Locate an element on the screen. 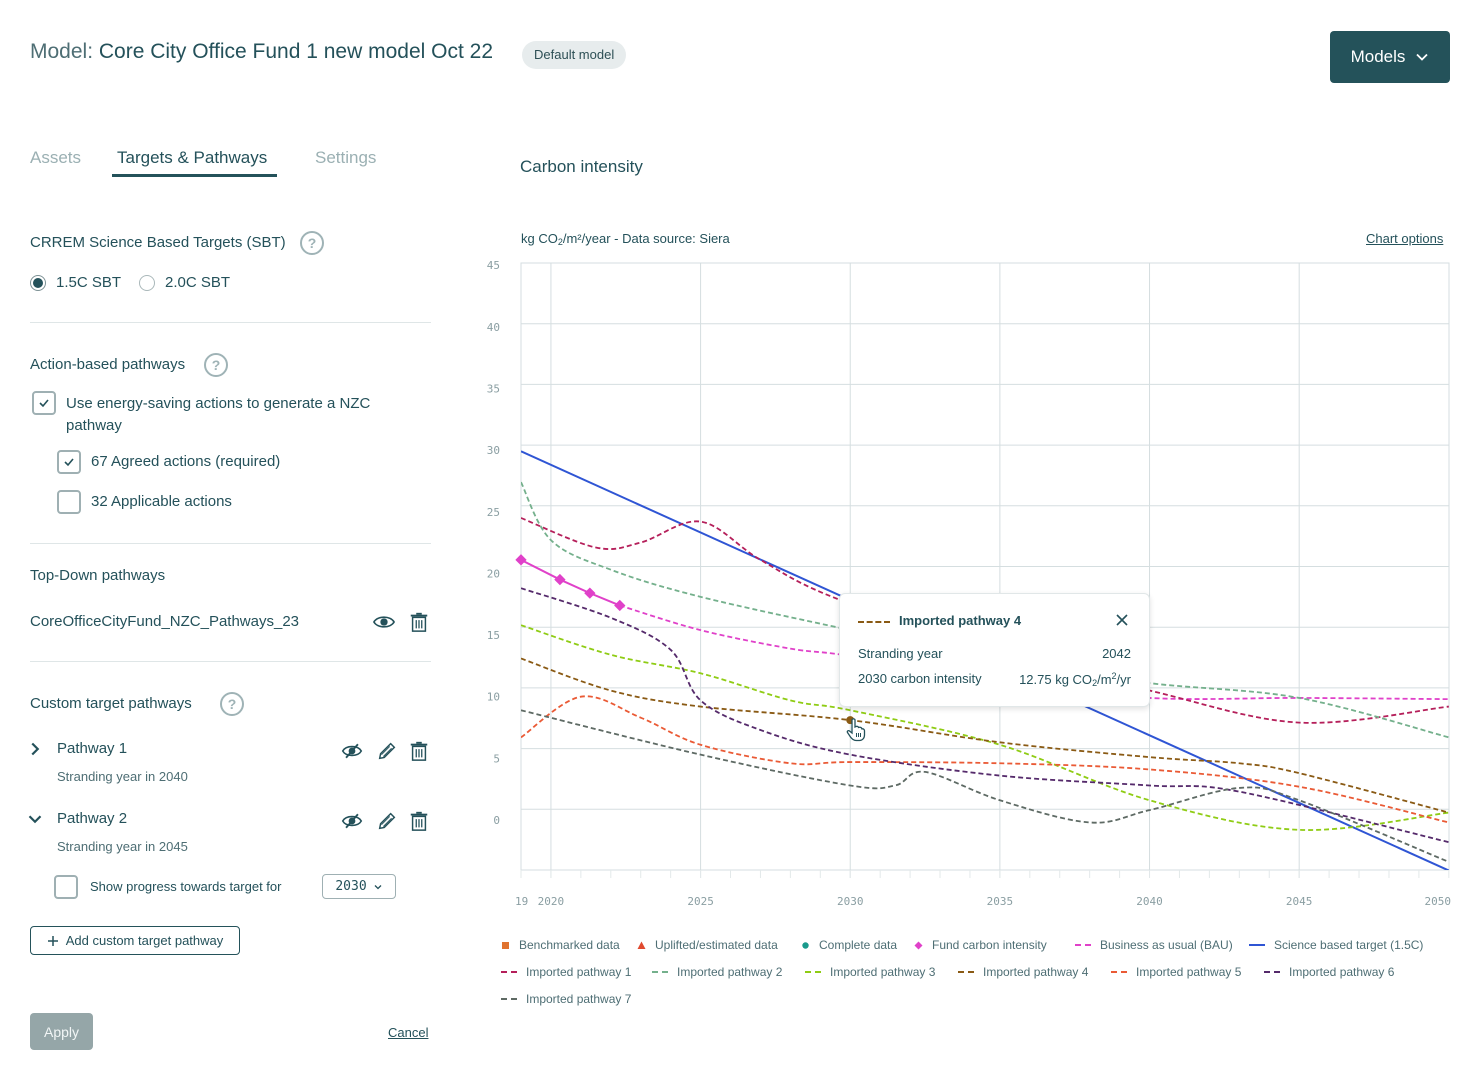  default-model-badge: Default model is located at coordinates (574, 55).